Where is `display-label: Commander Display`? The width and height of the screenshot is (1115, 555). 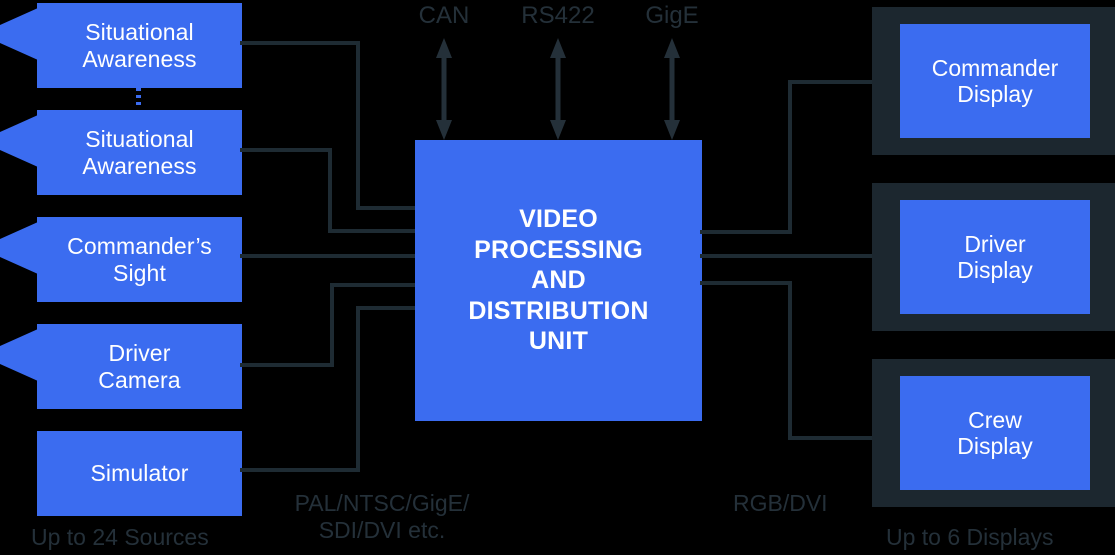
display-label: Commander Display is located at coordinates (995, 80).